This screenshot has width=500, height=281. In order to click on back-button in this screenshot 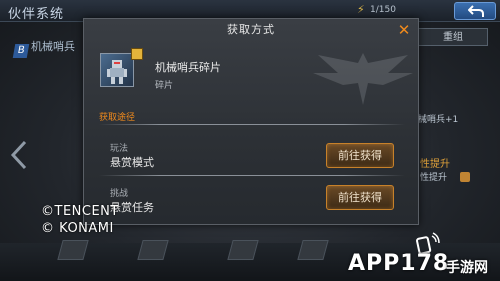, I will do `click(475, 11)`.